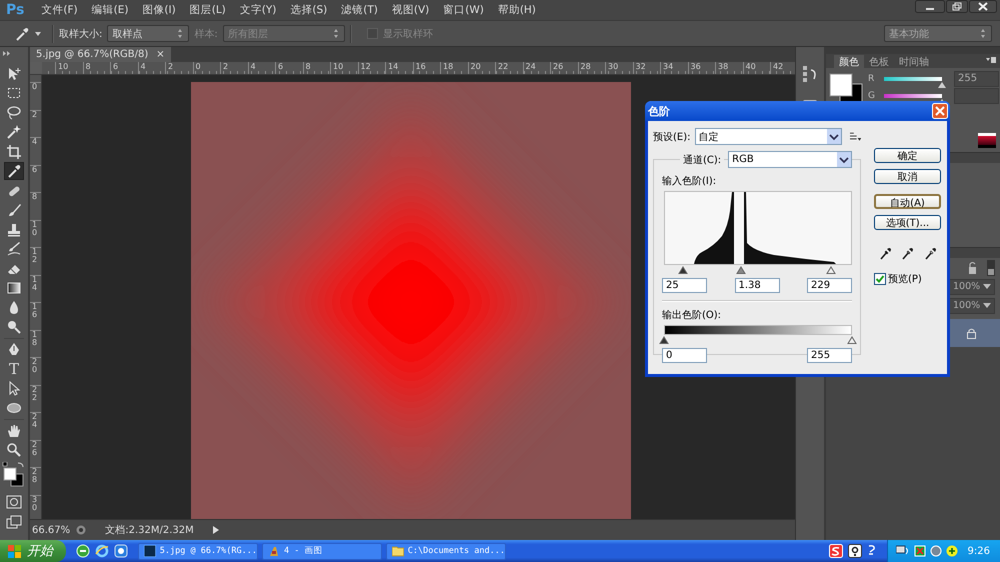 The width and height of the screenshot is (1000, 562). What do you see at coordinates (225, 67) in the screenshot?
I see `ruler-number: 2` at bounding box center [225, 67].